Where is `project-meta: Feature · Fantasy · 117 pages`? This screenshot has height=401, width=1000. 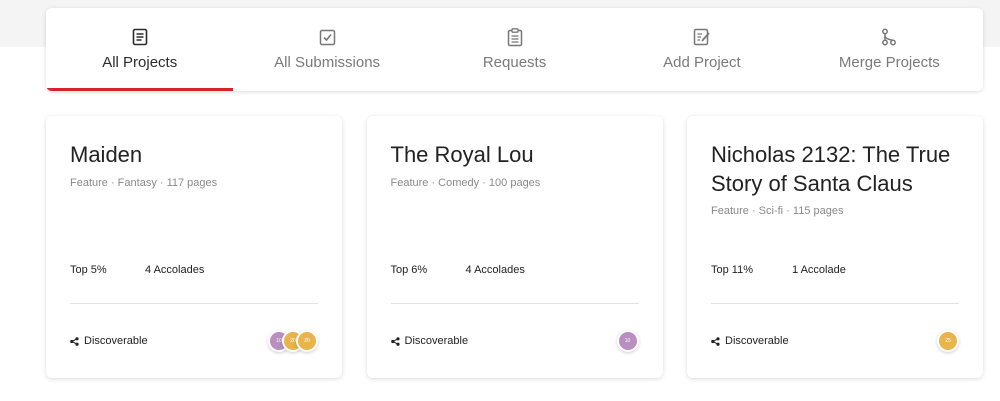
project-meta: Feature · Fantasy · 117 pages is located at coordinates (144, 183).